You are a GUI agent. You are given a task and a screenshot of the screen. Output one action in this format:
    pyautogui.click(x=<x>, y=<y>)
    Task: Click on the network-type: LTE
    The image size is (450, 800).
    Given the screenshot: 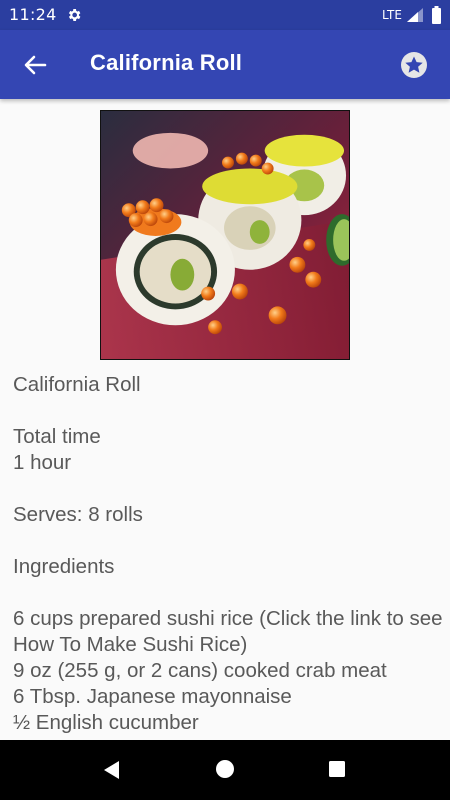 What is the action you would take?
    pyautogui.click(x=392, y=15)
    